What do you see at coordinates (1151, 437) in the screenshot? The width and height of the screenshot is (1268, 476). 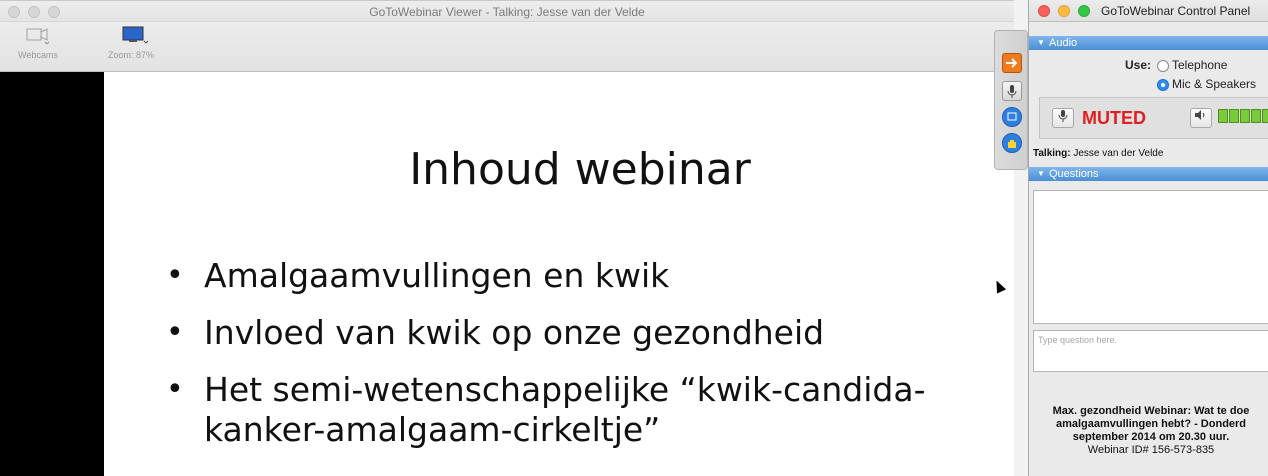 I see `webinar-title-line: september 2014 om 20.30 uur.` at bounding box center [1151, 437].